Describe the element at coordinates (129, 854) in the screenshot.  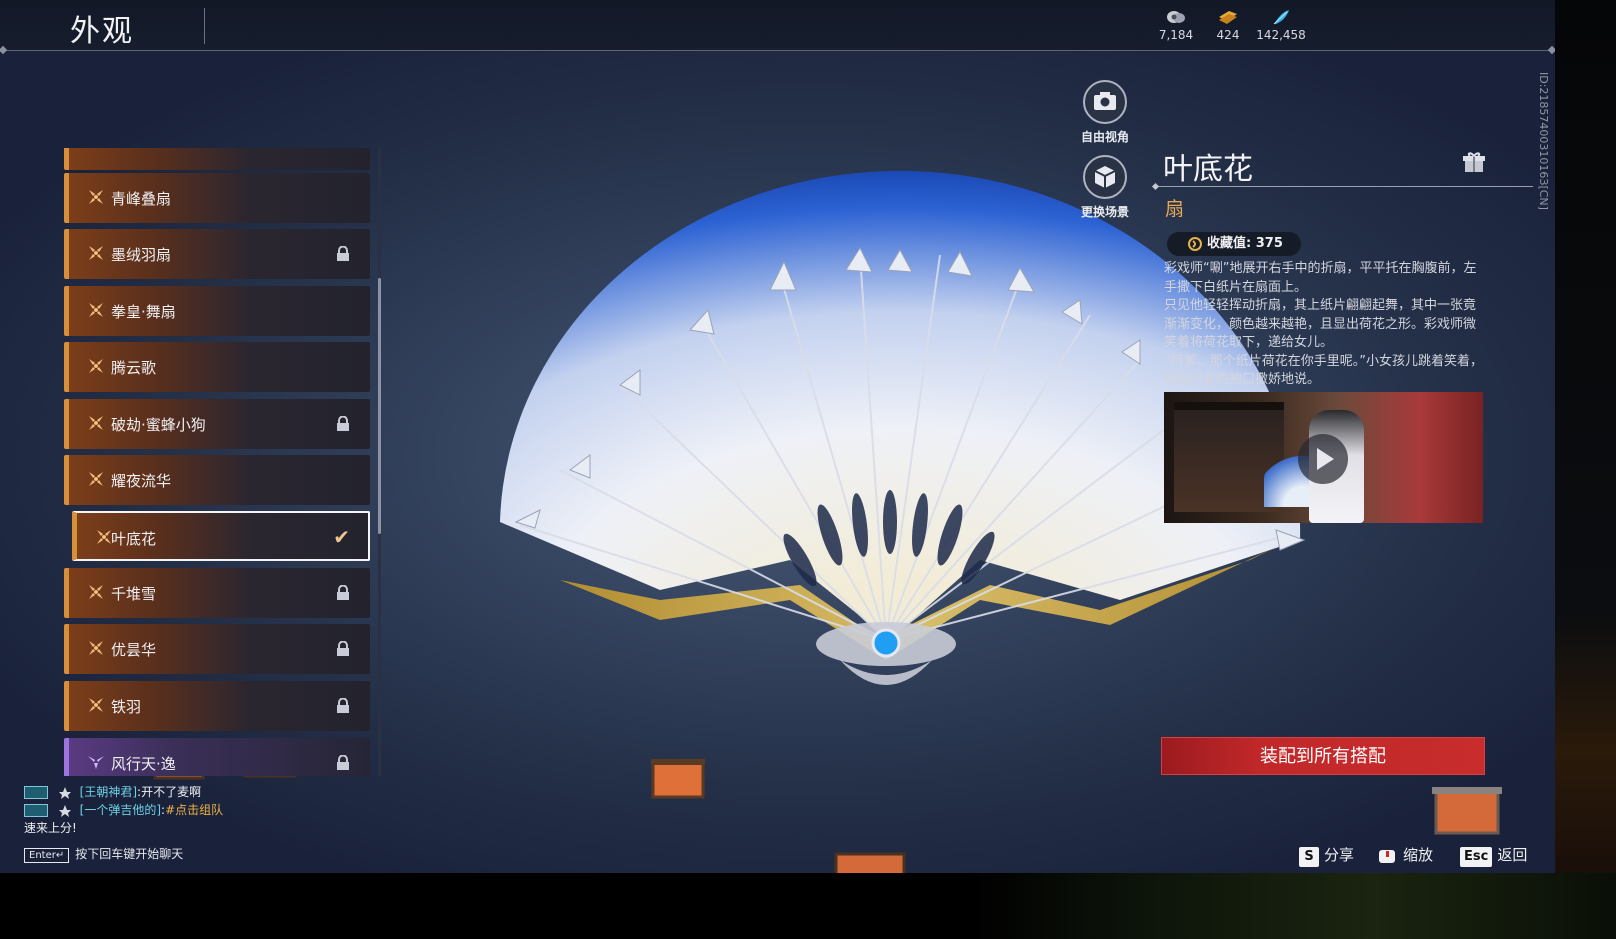
I see `chat-hint-text: 按下回车键开始聊天` at that location.